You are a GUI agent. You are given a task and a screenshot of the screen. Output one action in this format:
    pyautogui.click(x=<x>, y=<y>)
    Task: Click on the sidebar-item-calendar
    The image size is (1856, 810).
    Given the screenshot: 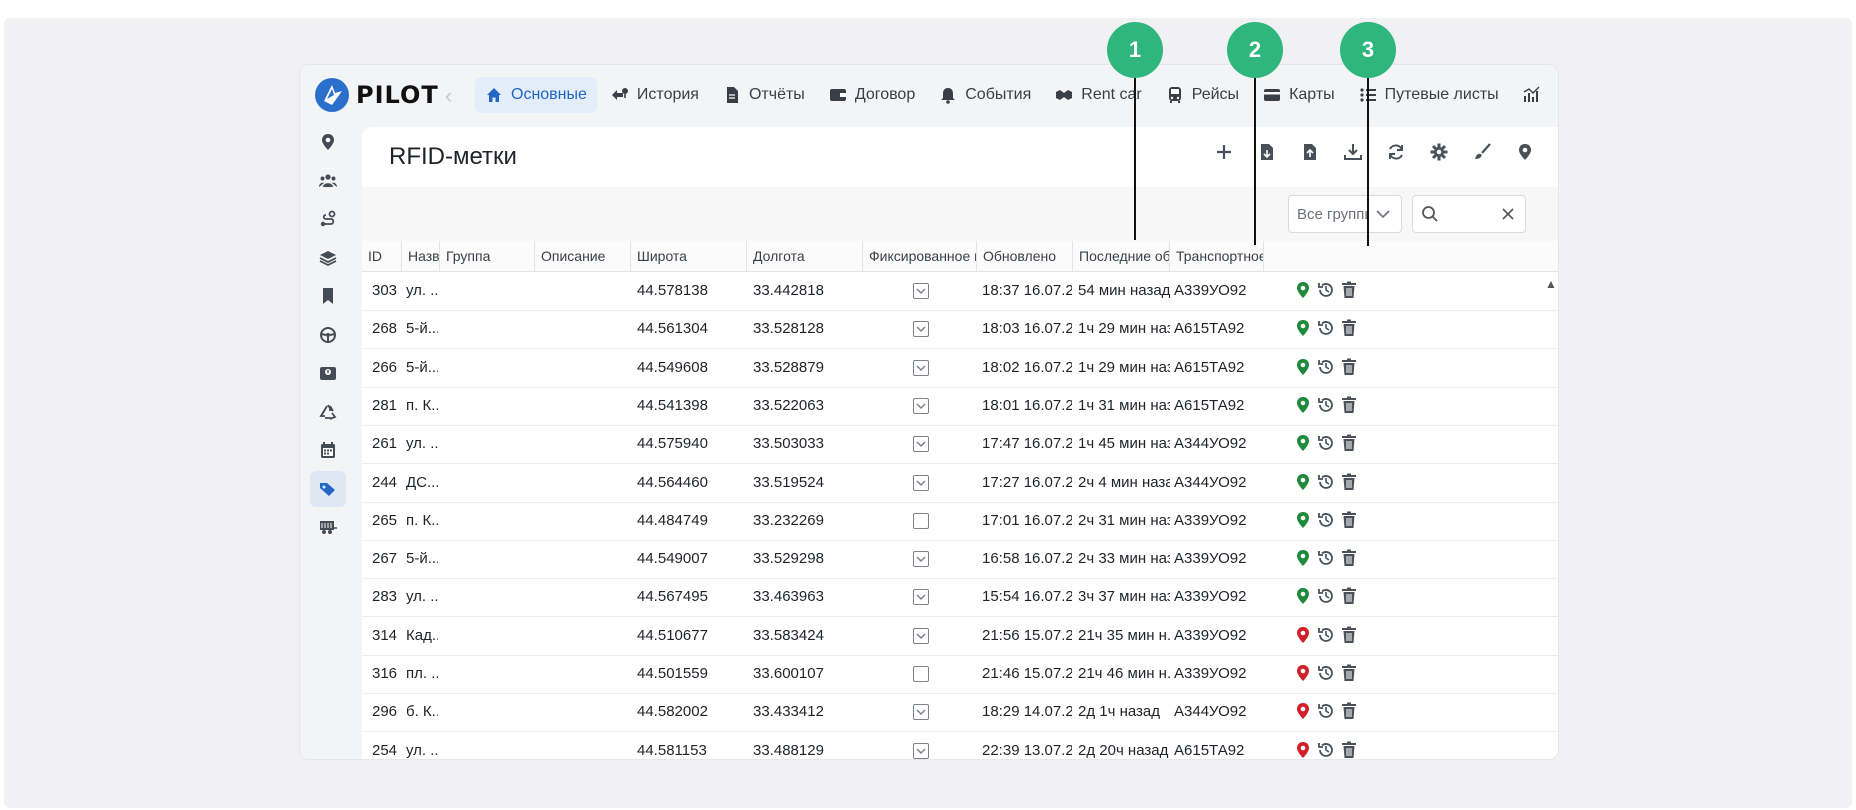 What is the action you would take?
    pyautogui.click(x=328, y=450)
    